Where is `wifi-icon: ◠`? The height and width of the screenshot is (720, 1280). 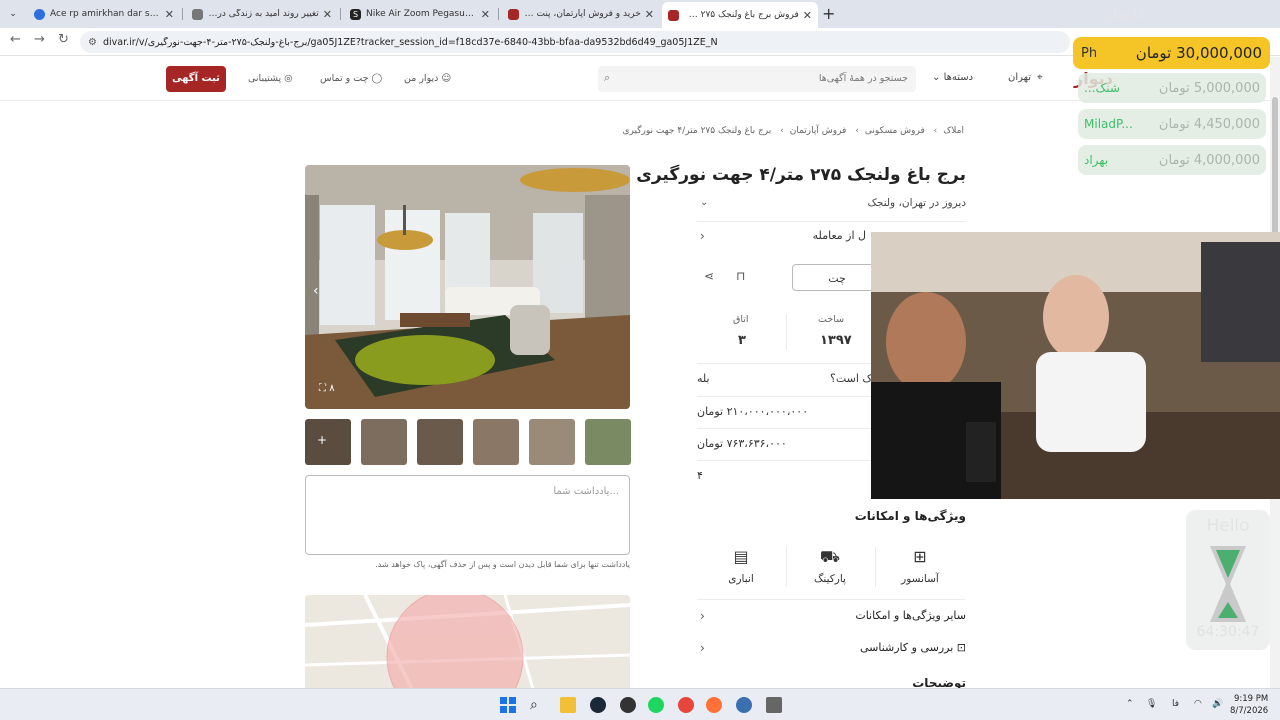 wifi-icon: ◠ is located at coordinates (1198, 704).